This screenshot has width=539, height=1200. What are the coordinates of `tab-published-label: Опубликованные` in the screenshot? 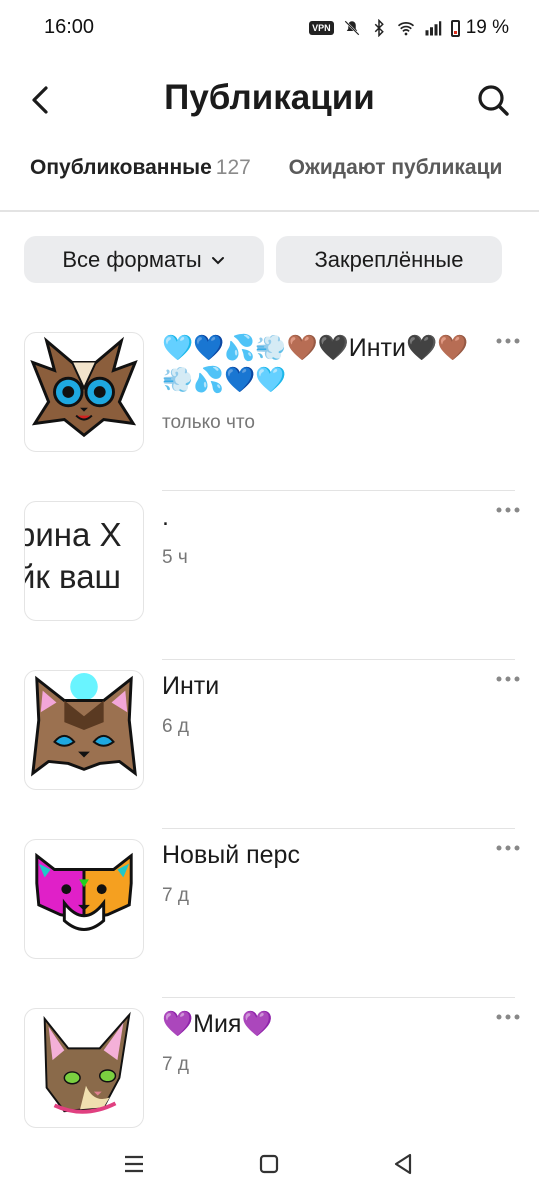 It's located at (121, 167).